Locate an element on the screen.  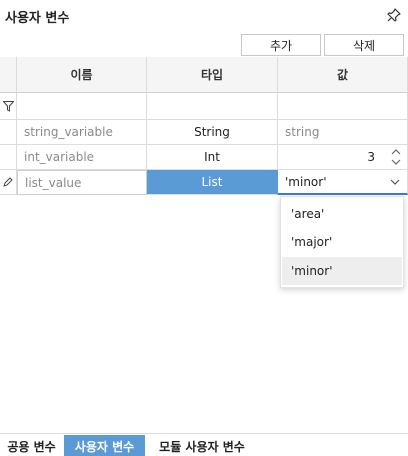
column-header-value: 값 is located at coordinates (343, 75).